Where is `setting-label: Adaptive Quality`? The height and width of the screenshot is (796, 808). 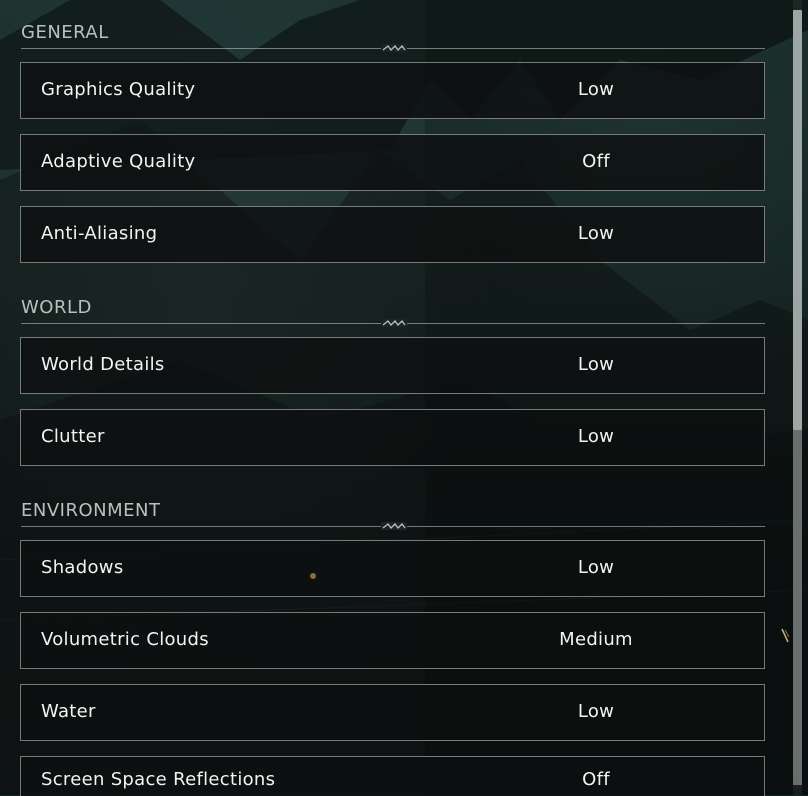
setting-label: Adaptive Quality is located at coordinates (118, 161).